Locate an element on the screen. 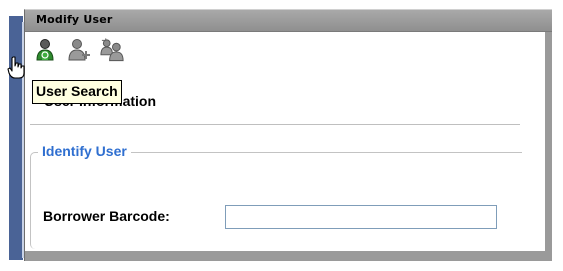  window-bottom-shadow is located at coordinates (288, 256).